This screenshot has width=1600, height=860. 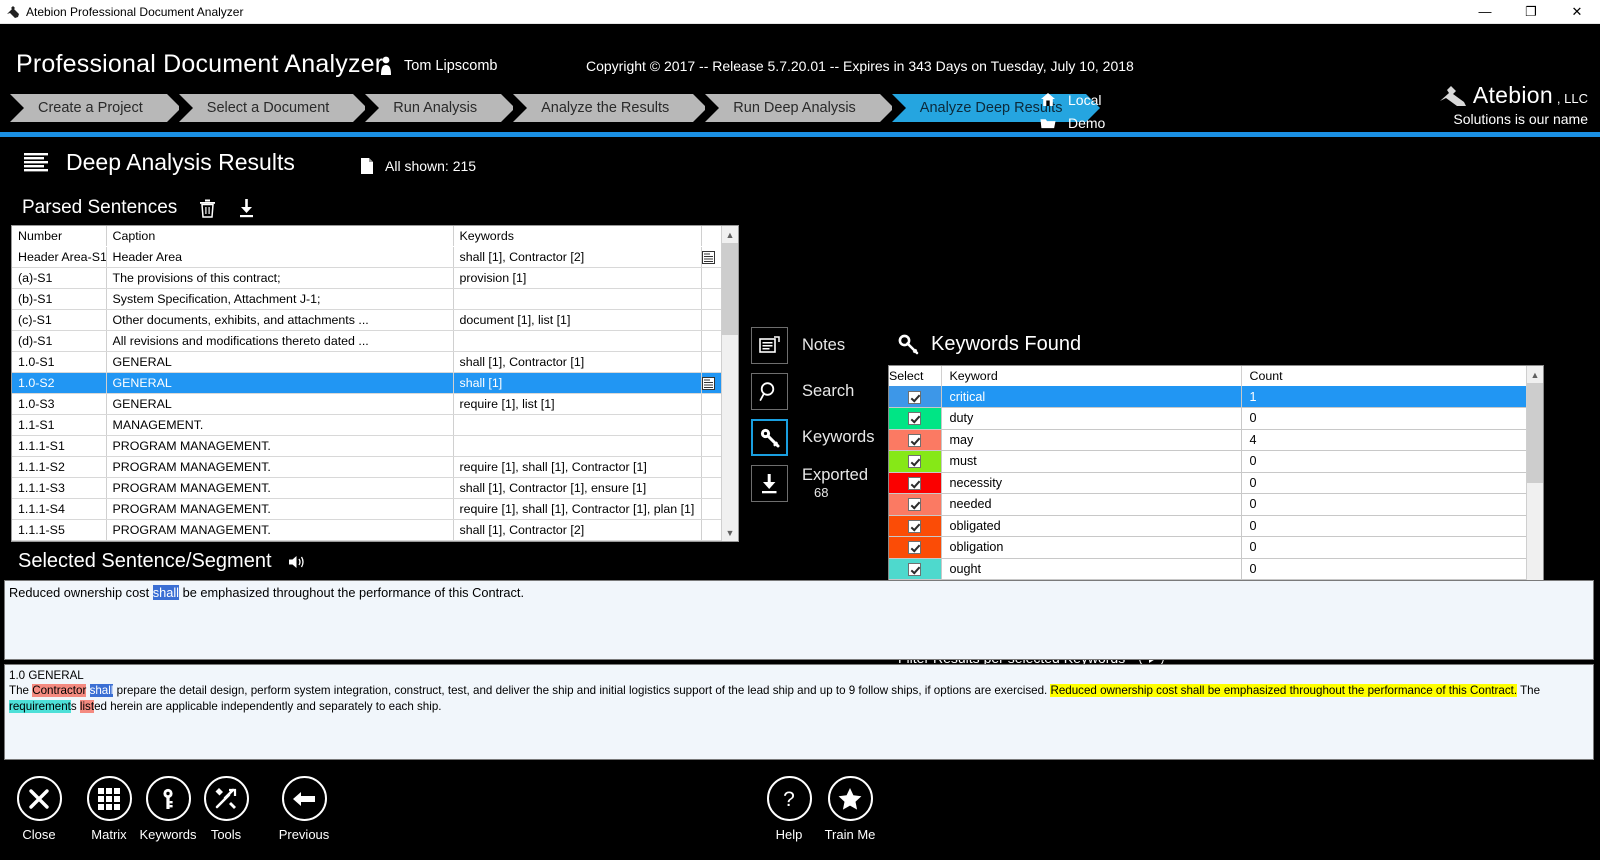 What do you see at coordinates (789, 798) in the screenshot?
I see `help-icon: ?` at bounding box center [789, 798].